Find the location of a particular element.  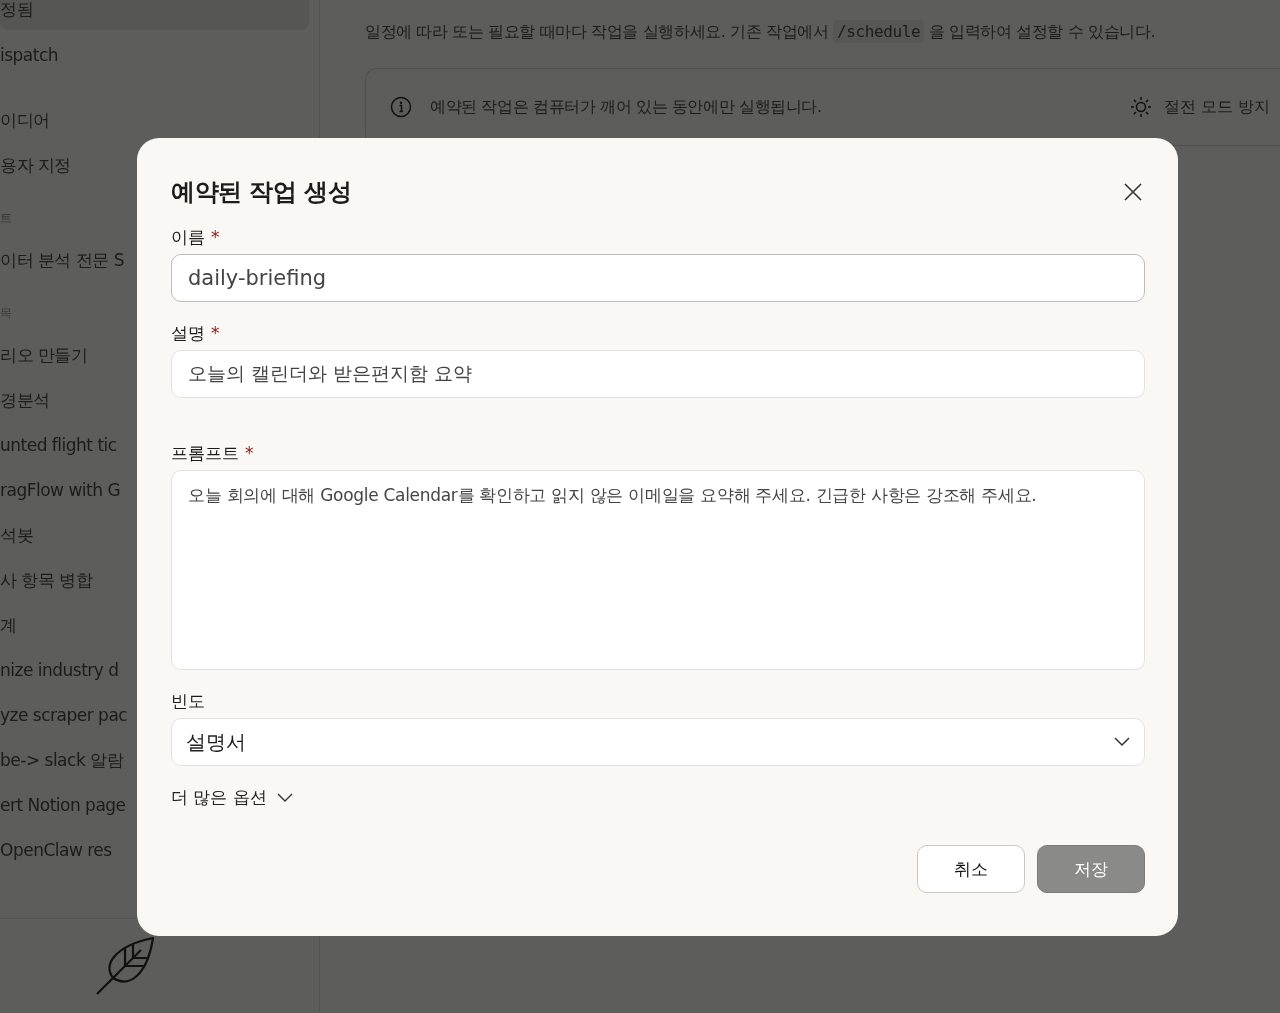

cancel-button: 취소 is located at coordinates (971, 869).